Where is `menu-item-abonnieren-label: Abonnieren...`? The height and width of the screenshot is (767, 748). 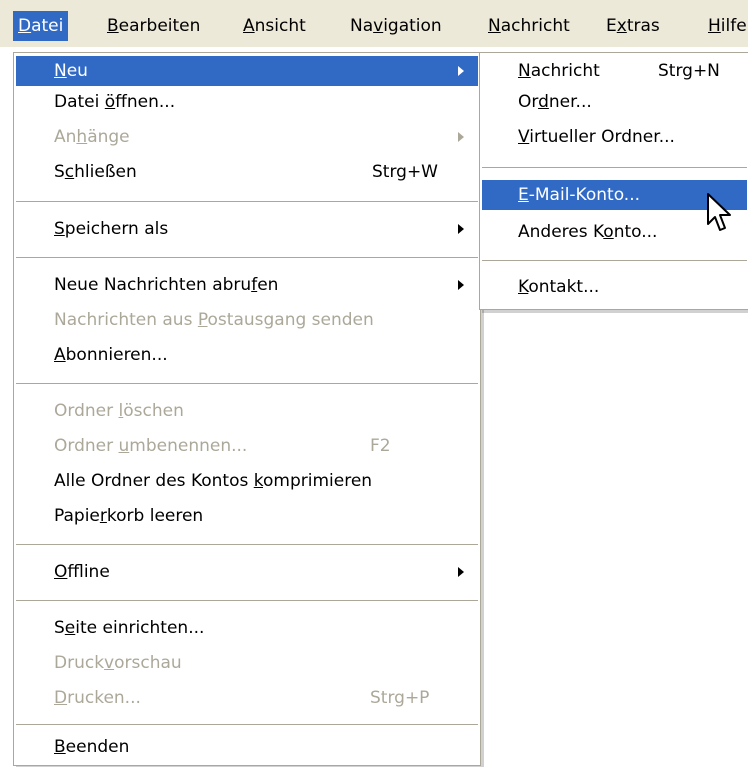 menu-item-abonnieren-label: Abonnieren... is located at coordinates (111, 355).